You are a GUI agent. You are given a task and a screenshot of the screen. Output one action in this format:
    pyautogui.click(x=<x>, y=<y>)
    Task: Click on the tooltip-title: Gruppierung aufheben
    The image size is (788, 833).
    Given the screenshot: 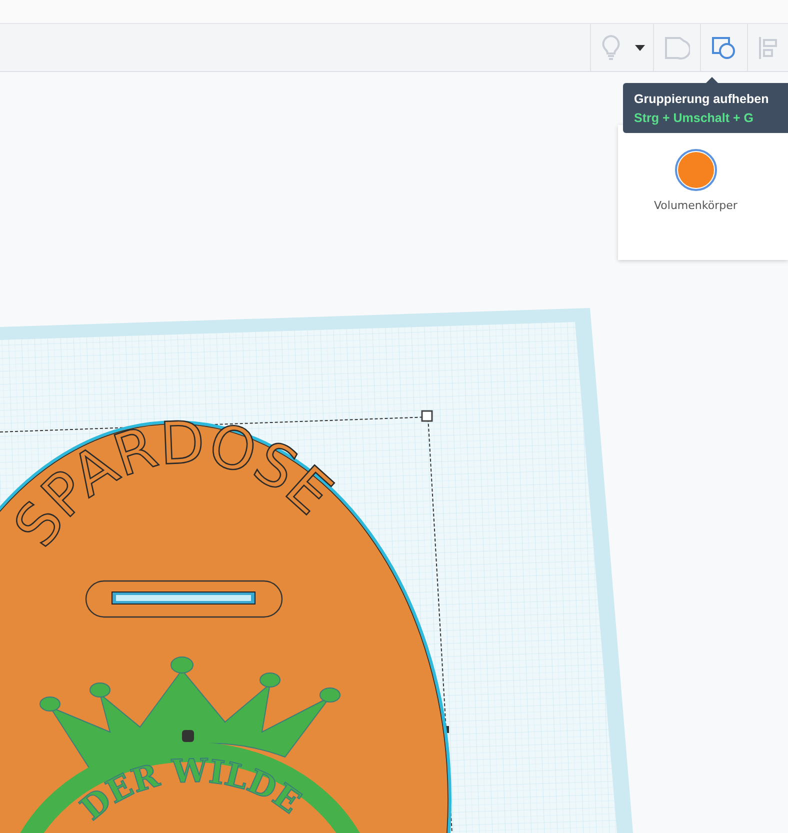 What is the action you would take?
    pyautogui.click(x=701, y=99)
    